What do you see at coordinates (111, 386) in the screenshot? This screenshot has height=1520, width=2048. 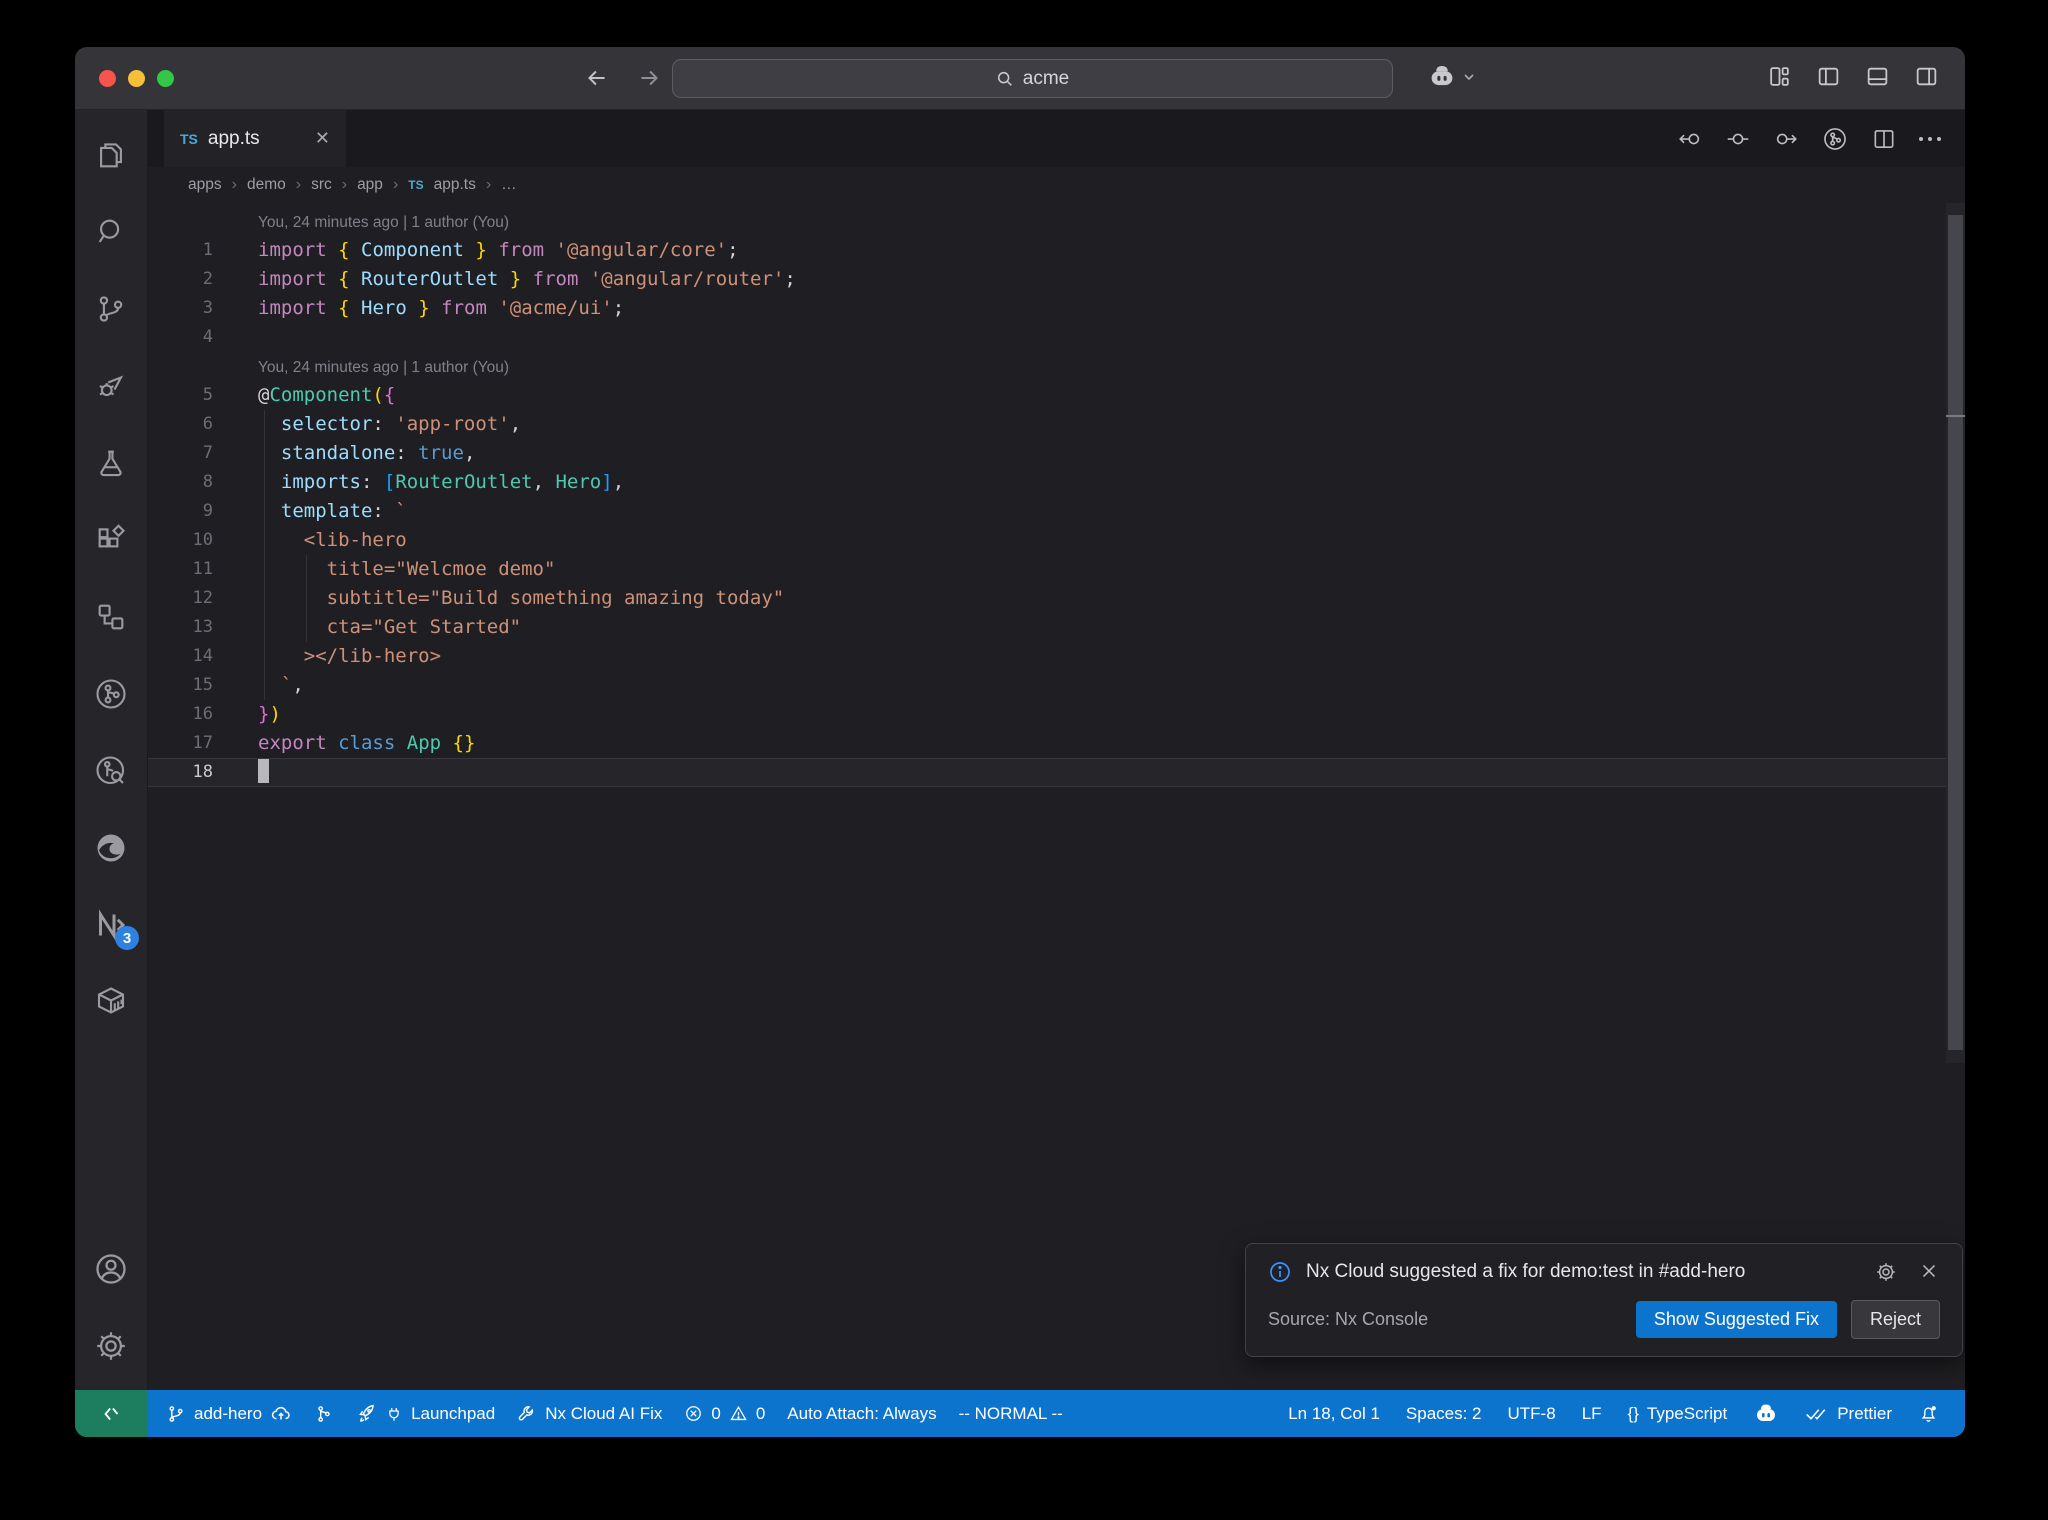 I see `run-debug-icon` at bounding box center [111, 386].